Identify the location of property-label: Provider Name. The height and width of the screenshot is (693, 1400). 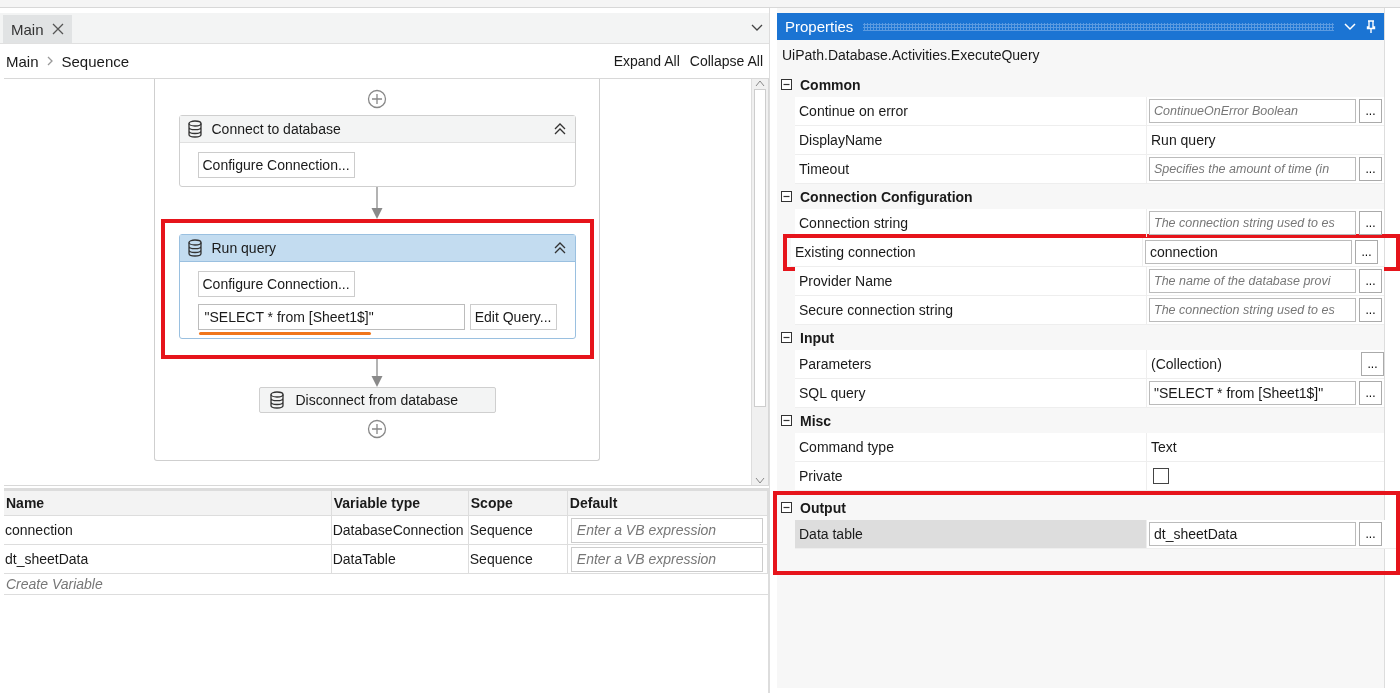
(971, 281).